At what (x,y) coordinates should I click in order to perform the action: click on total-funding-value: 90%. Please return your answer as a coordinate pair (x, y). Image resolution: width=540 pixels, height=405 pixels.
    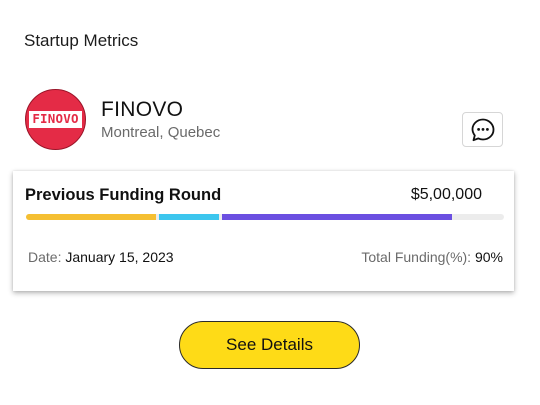
    Looking at the image, I should click on (488, 257).